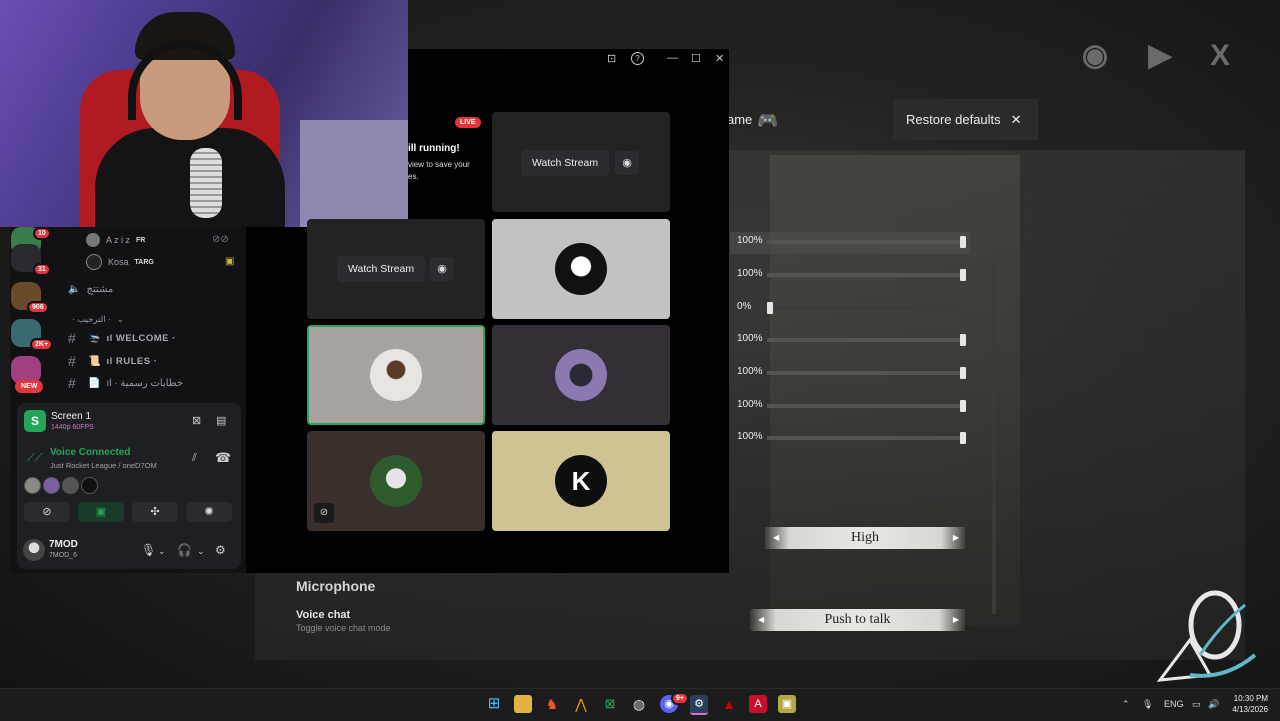 The width and height of the screenshot is (1280, 721). Describe the element at coordinates (324, 513) in the screenshot. I see `muted-icon: ⊘` at that location.